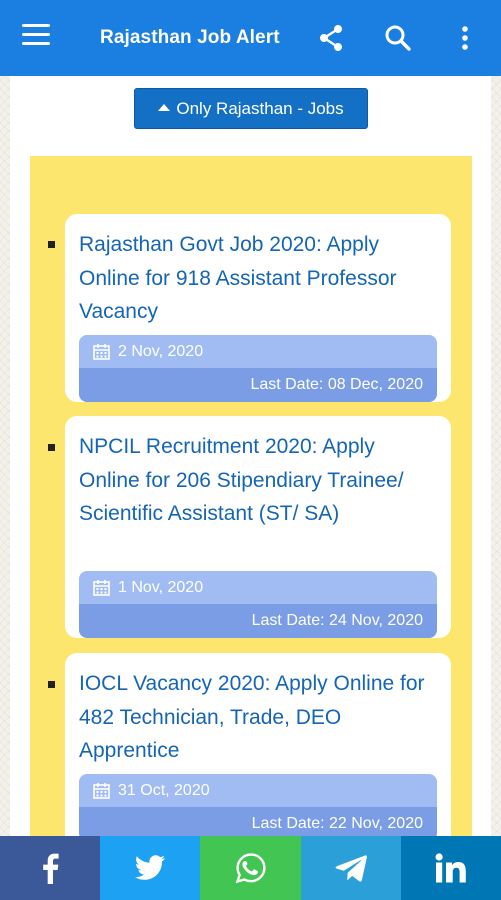 The height and width of the screenshot is (900, 501). What do you see at coordinates (337, 823) in the screenshot?
I see `last-date: Last Date: 22 Nov, 2020` at bounding box center [337, 823].